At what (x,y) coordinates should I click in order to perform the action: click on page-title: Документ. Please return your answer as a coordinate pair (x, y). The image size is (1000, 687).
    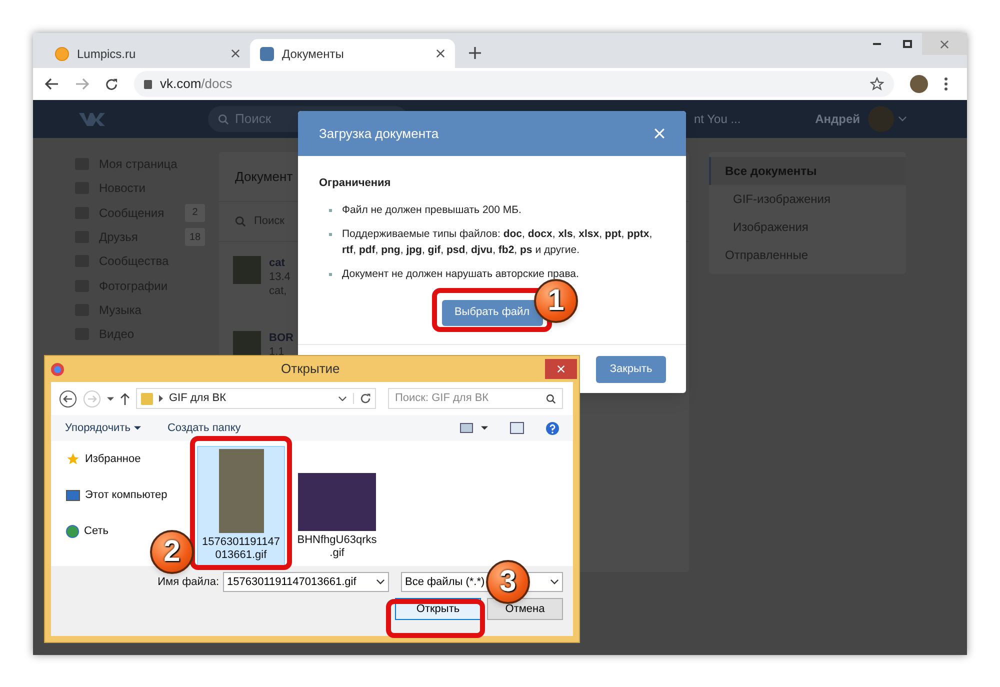
    Looking at the image, I should click on (264, 177).